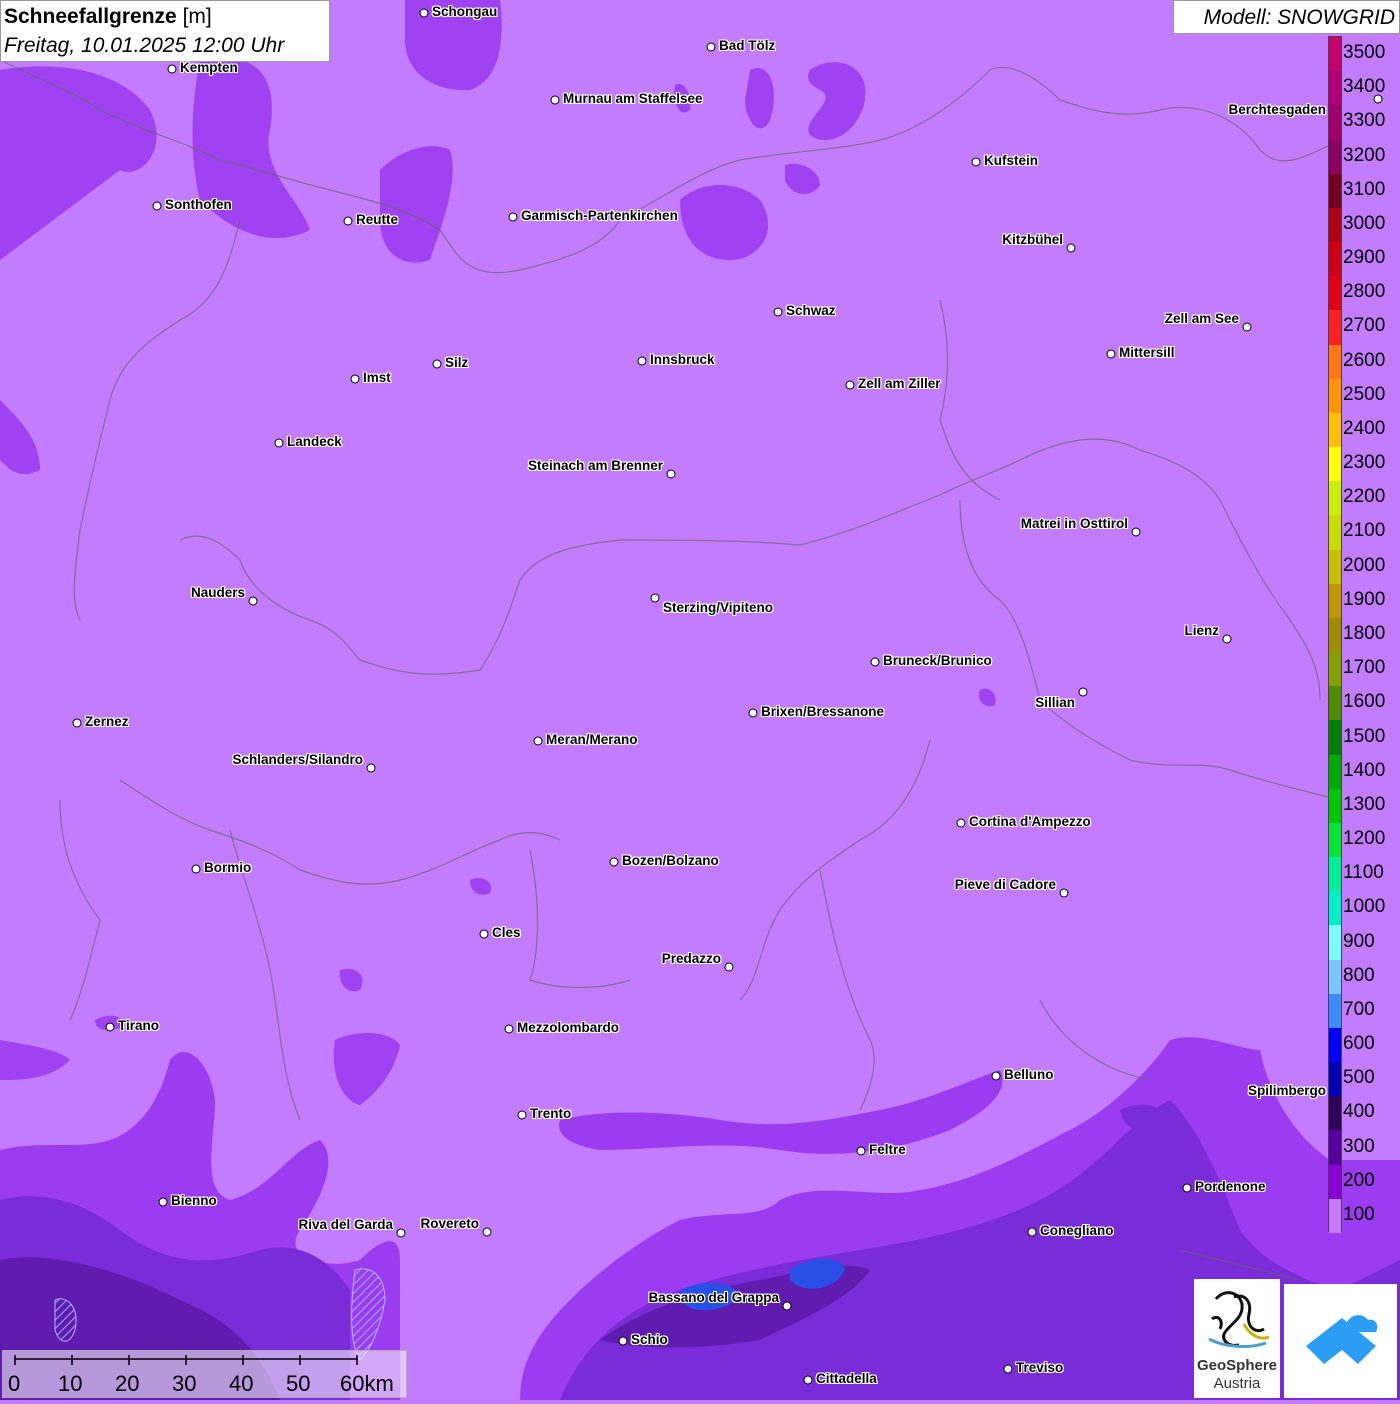  What do you see at coordinates (592, 739) in the screenshot?
I see `city-label: Meran/Merano` at bounding box center [592, 739].